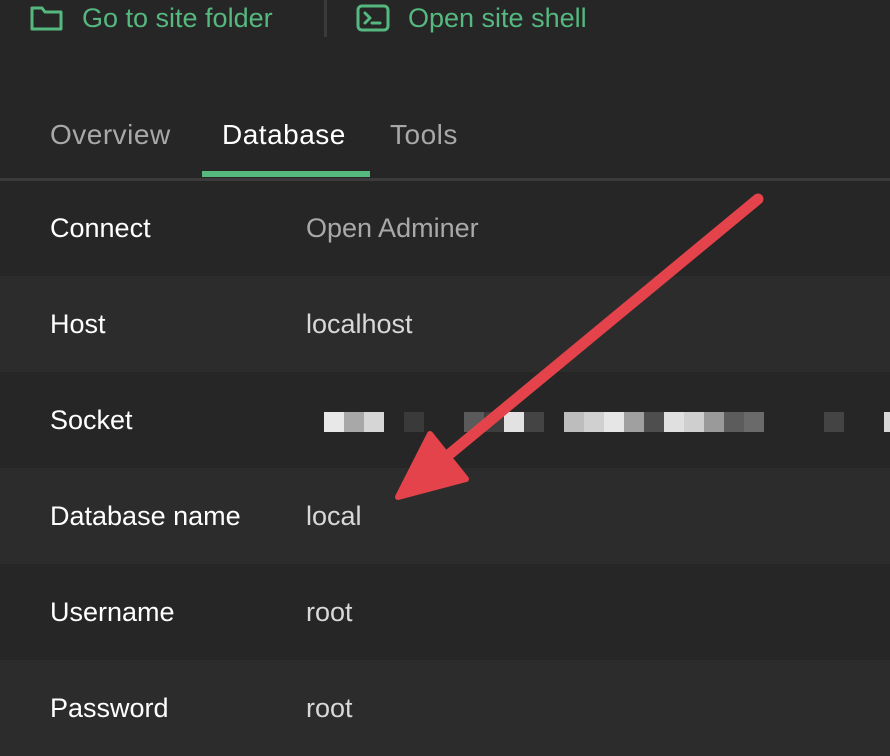  Describe the element at coordinates (445, 612) in the screenshot. I see `row-username: Username root` at that location.